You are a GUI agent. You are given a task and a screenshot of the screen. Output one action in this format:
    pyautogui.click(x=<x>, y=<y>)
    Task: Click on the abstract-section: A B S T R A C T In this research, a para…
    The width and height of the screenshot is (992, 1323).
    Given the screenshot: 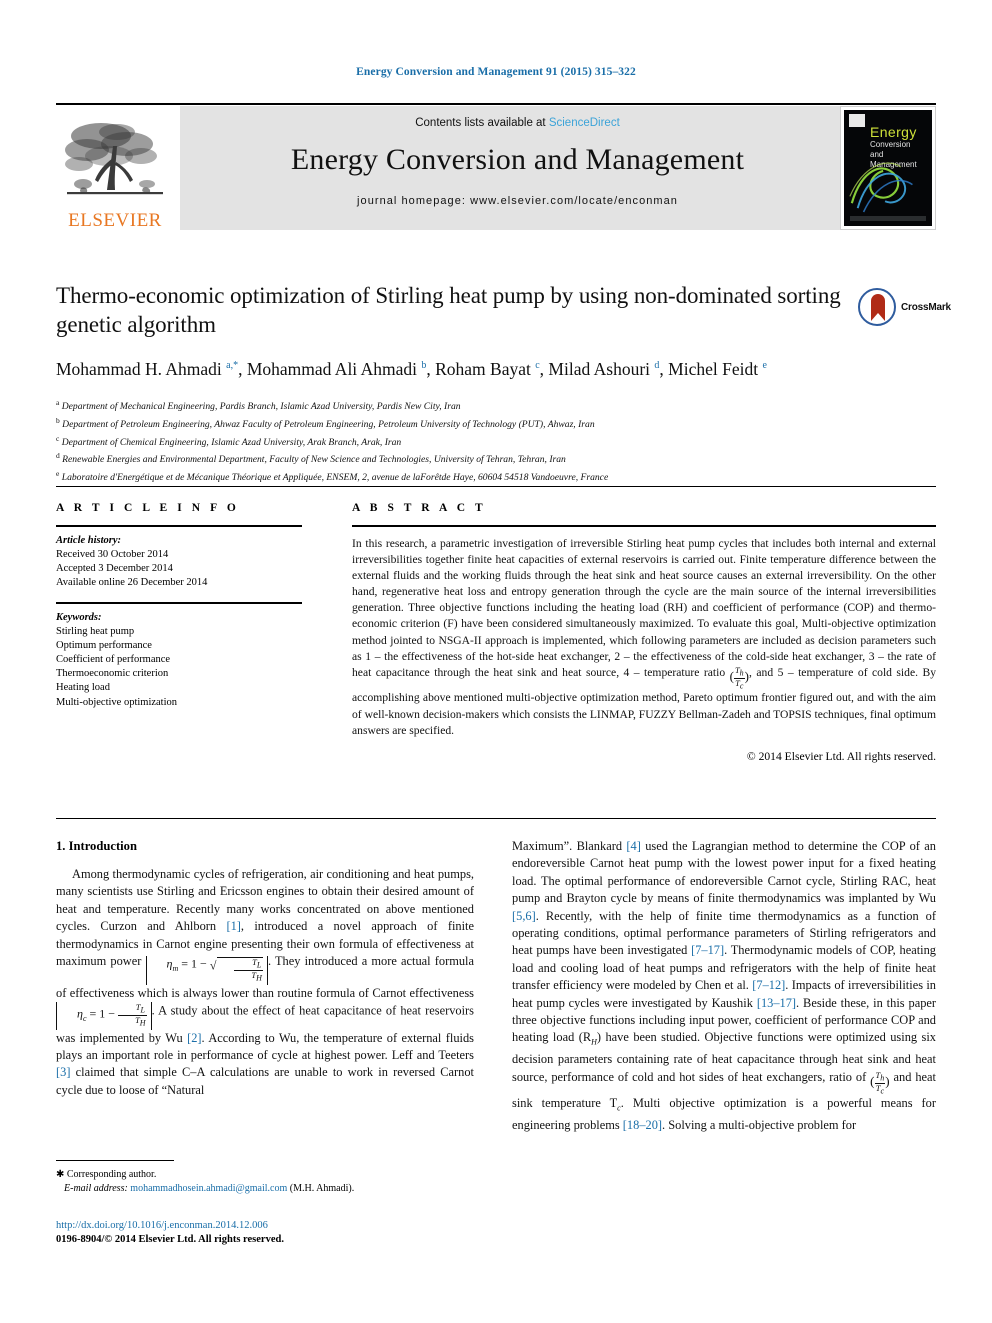 What is the action you would take?
    pyautogui.click(x=644, y=632)
    